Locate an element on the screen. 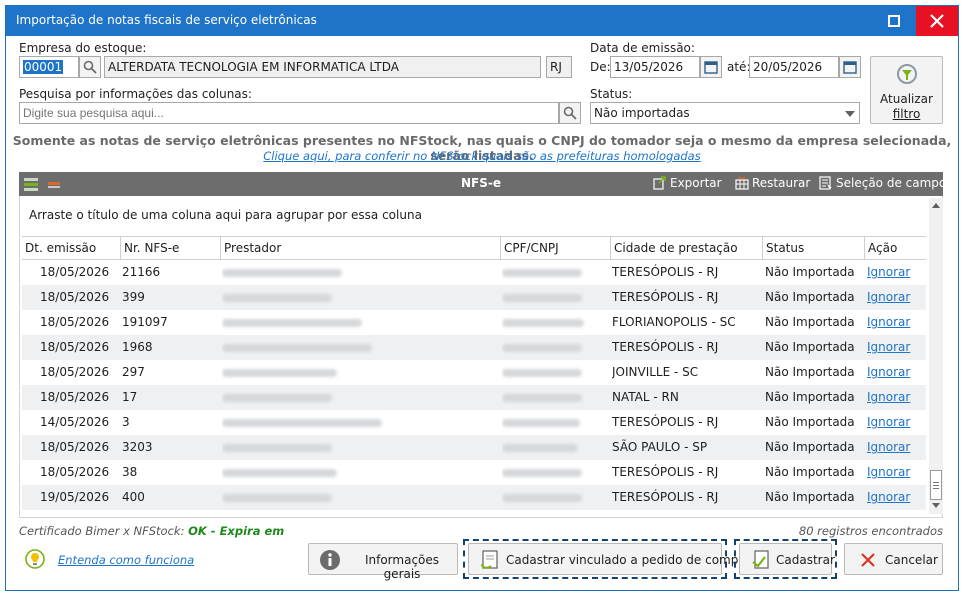 The image size is (963, 596). col-dt-emissao: Dt. emissão is located at coordinates (71, 248).